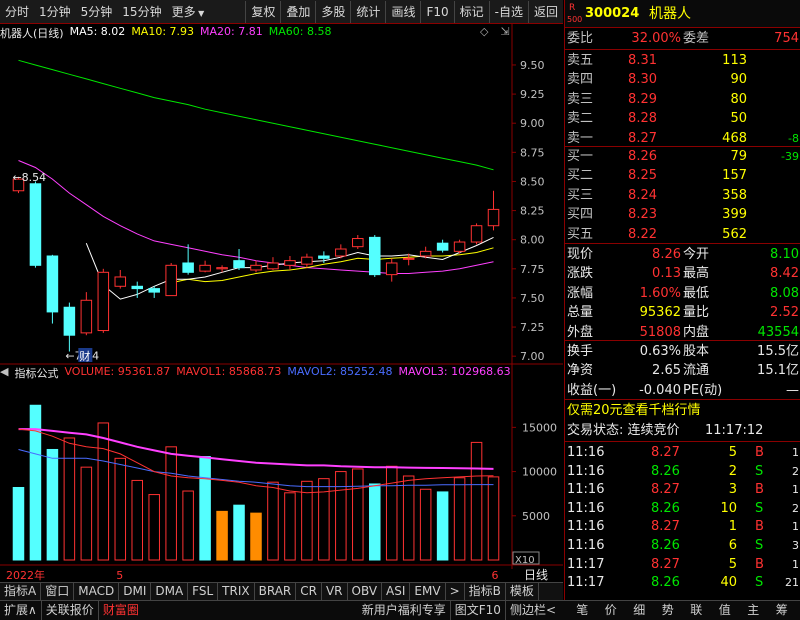  What do you see at coordinates (32, 33) in the screenshot?
I see `main-chart-title: 机器人(日线)` at bounding box center [32, 33].